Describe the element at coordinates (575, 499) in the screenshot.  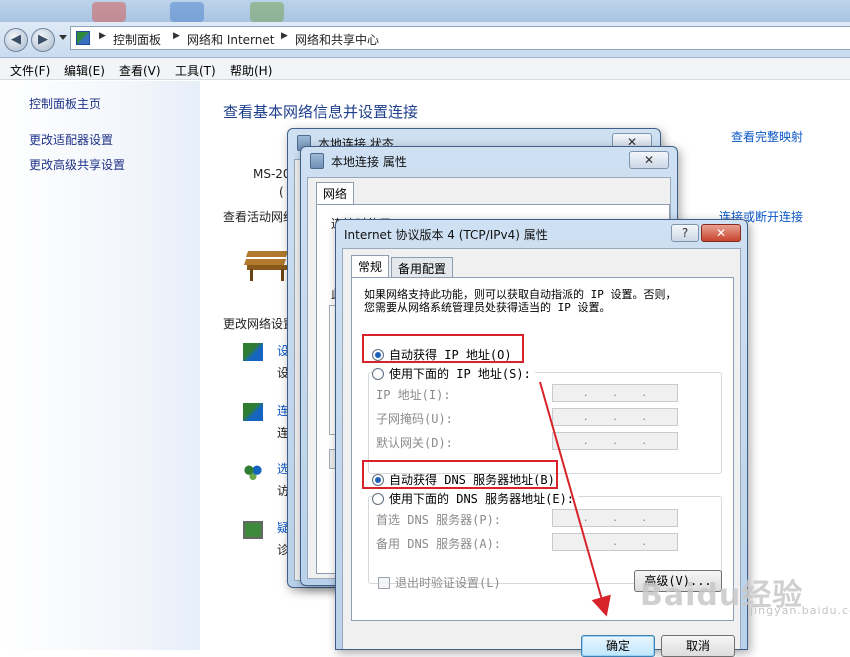
I see `annotation-arrow` at that location.